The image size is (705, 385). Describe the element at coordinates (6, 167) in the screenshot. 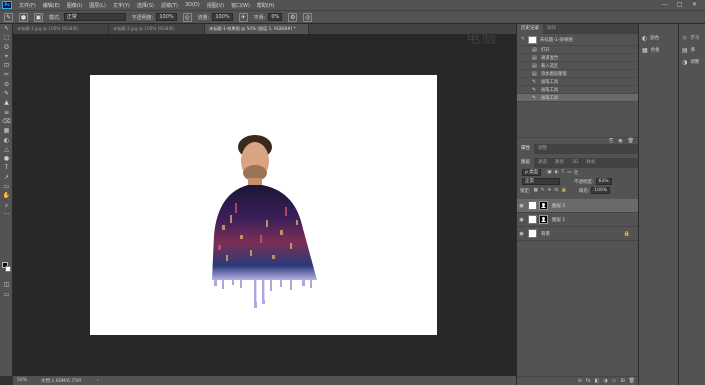

I see `type-tool-icon: T` at that location.